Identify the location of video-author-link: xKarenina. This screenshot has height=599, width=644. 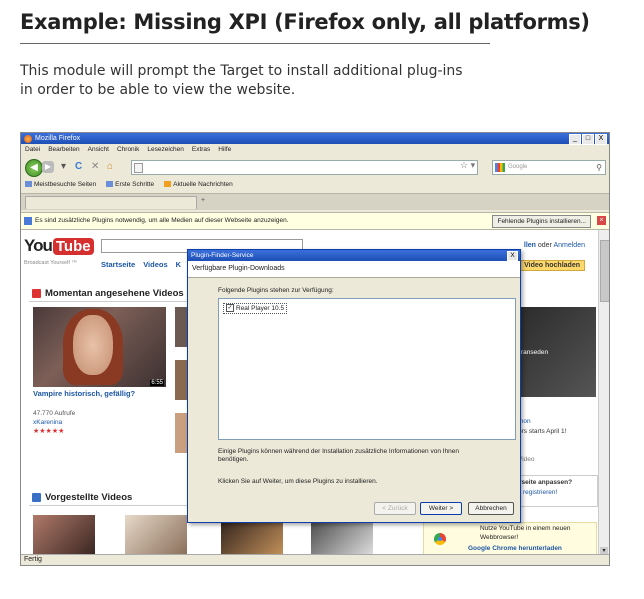
(47, 422).